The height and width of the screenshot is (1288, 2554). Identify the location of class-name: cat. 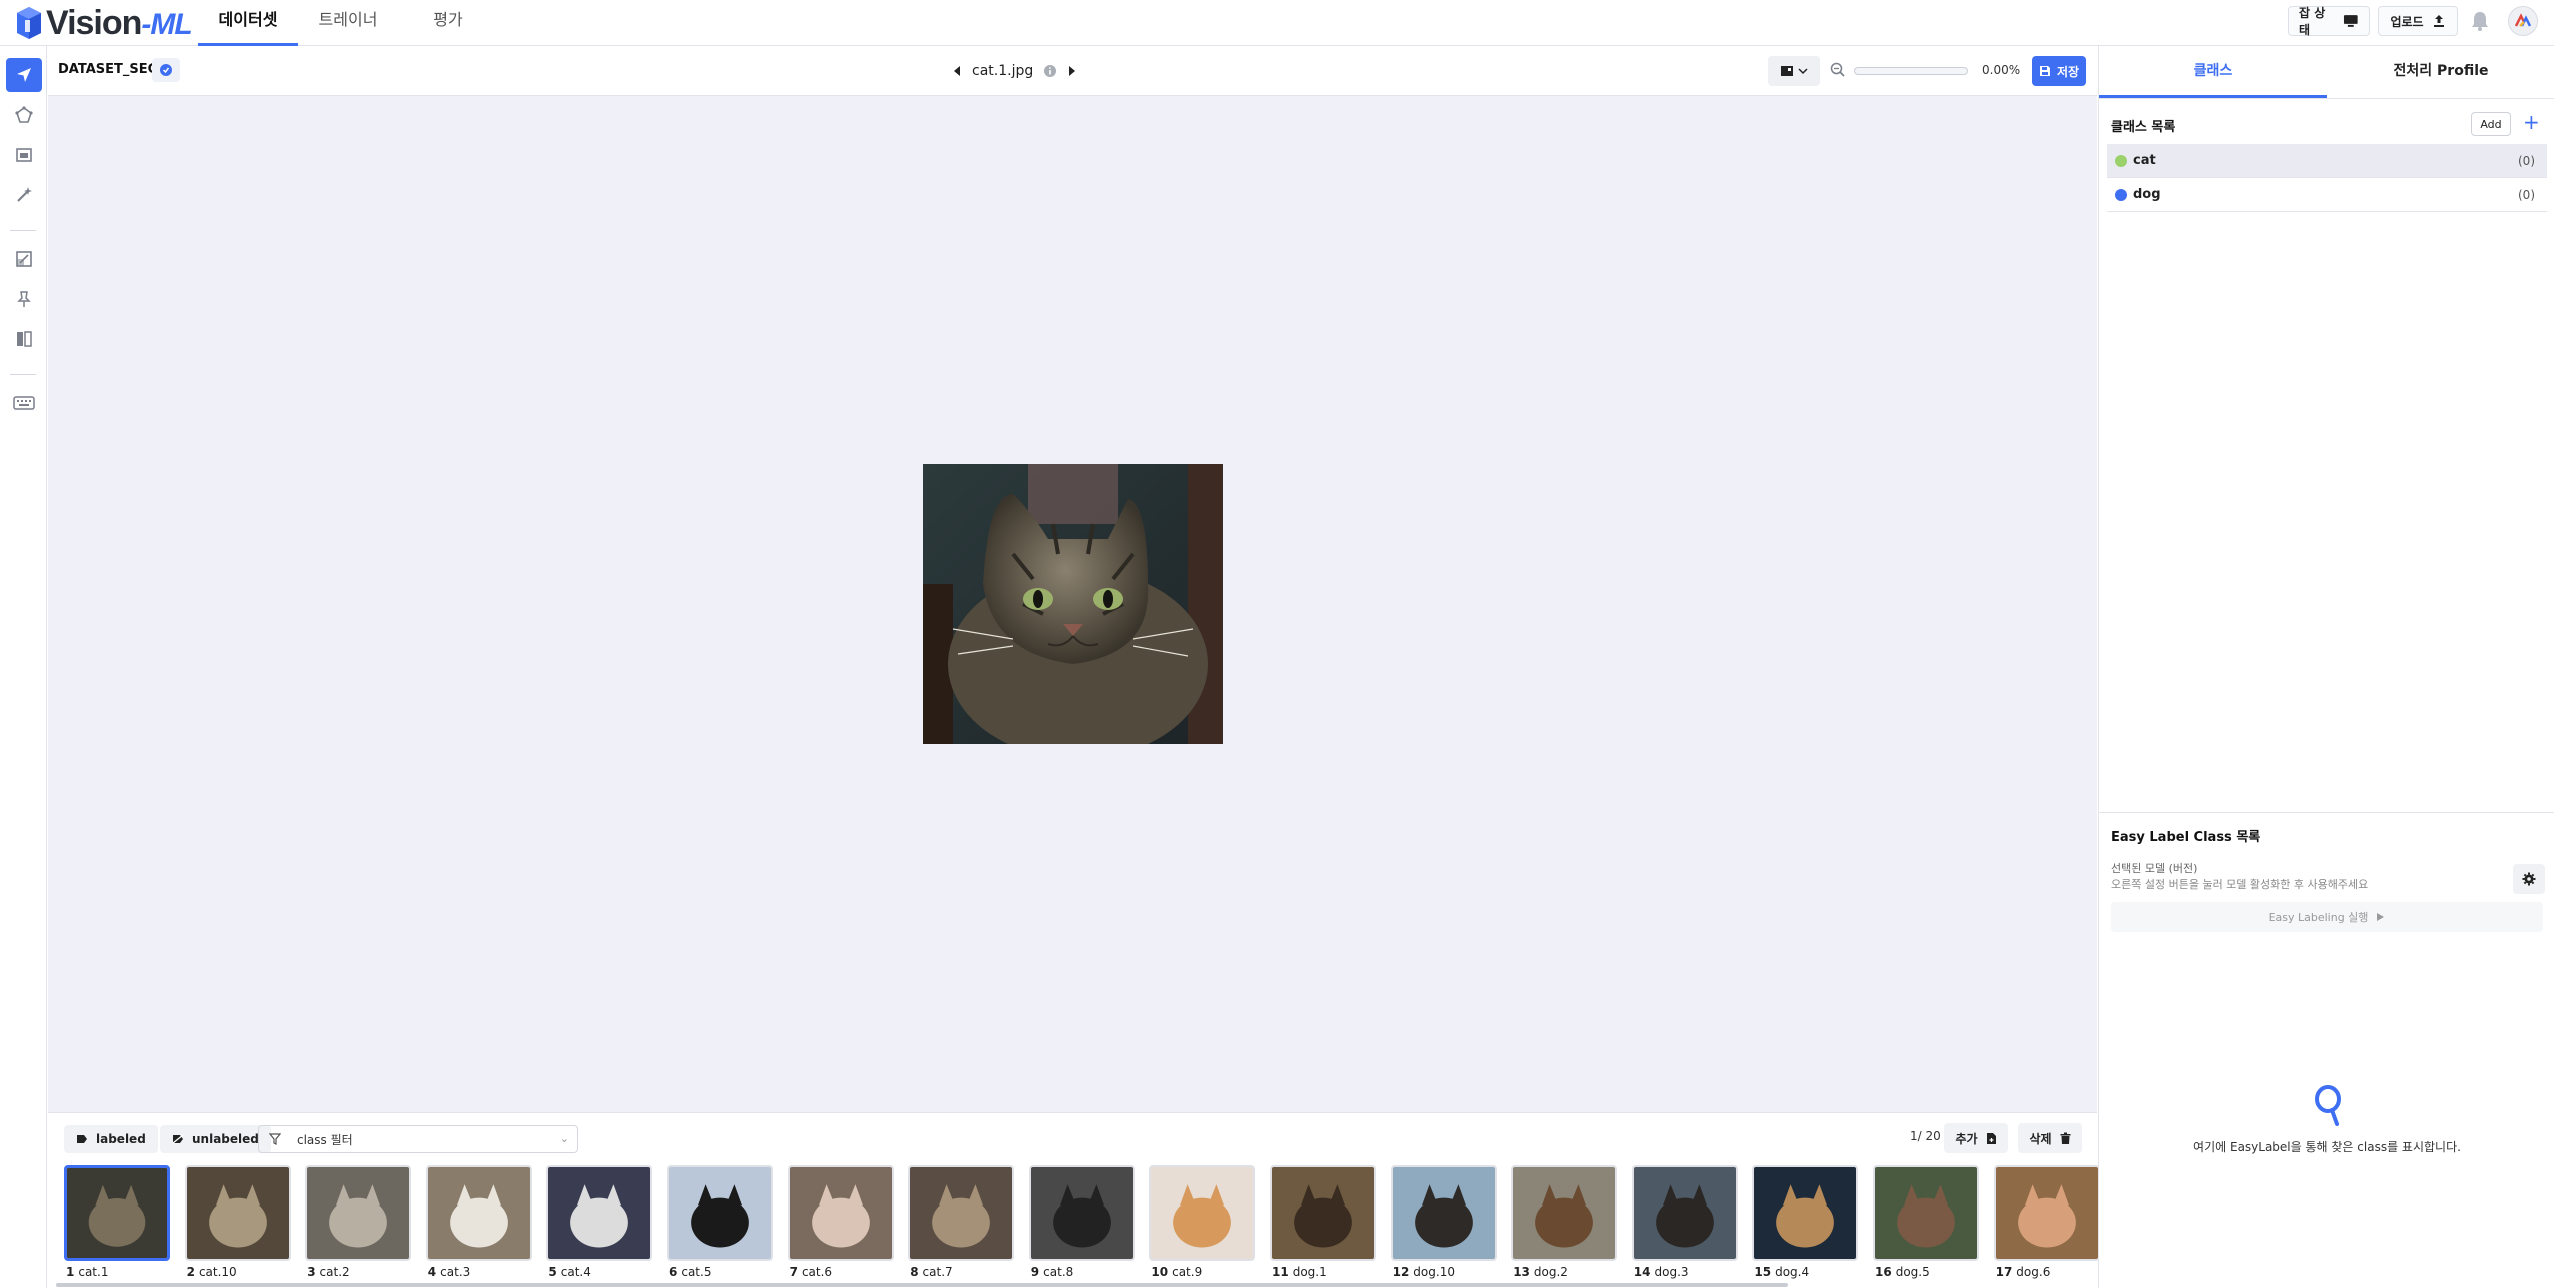
(2144, 160).